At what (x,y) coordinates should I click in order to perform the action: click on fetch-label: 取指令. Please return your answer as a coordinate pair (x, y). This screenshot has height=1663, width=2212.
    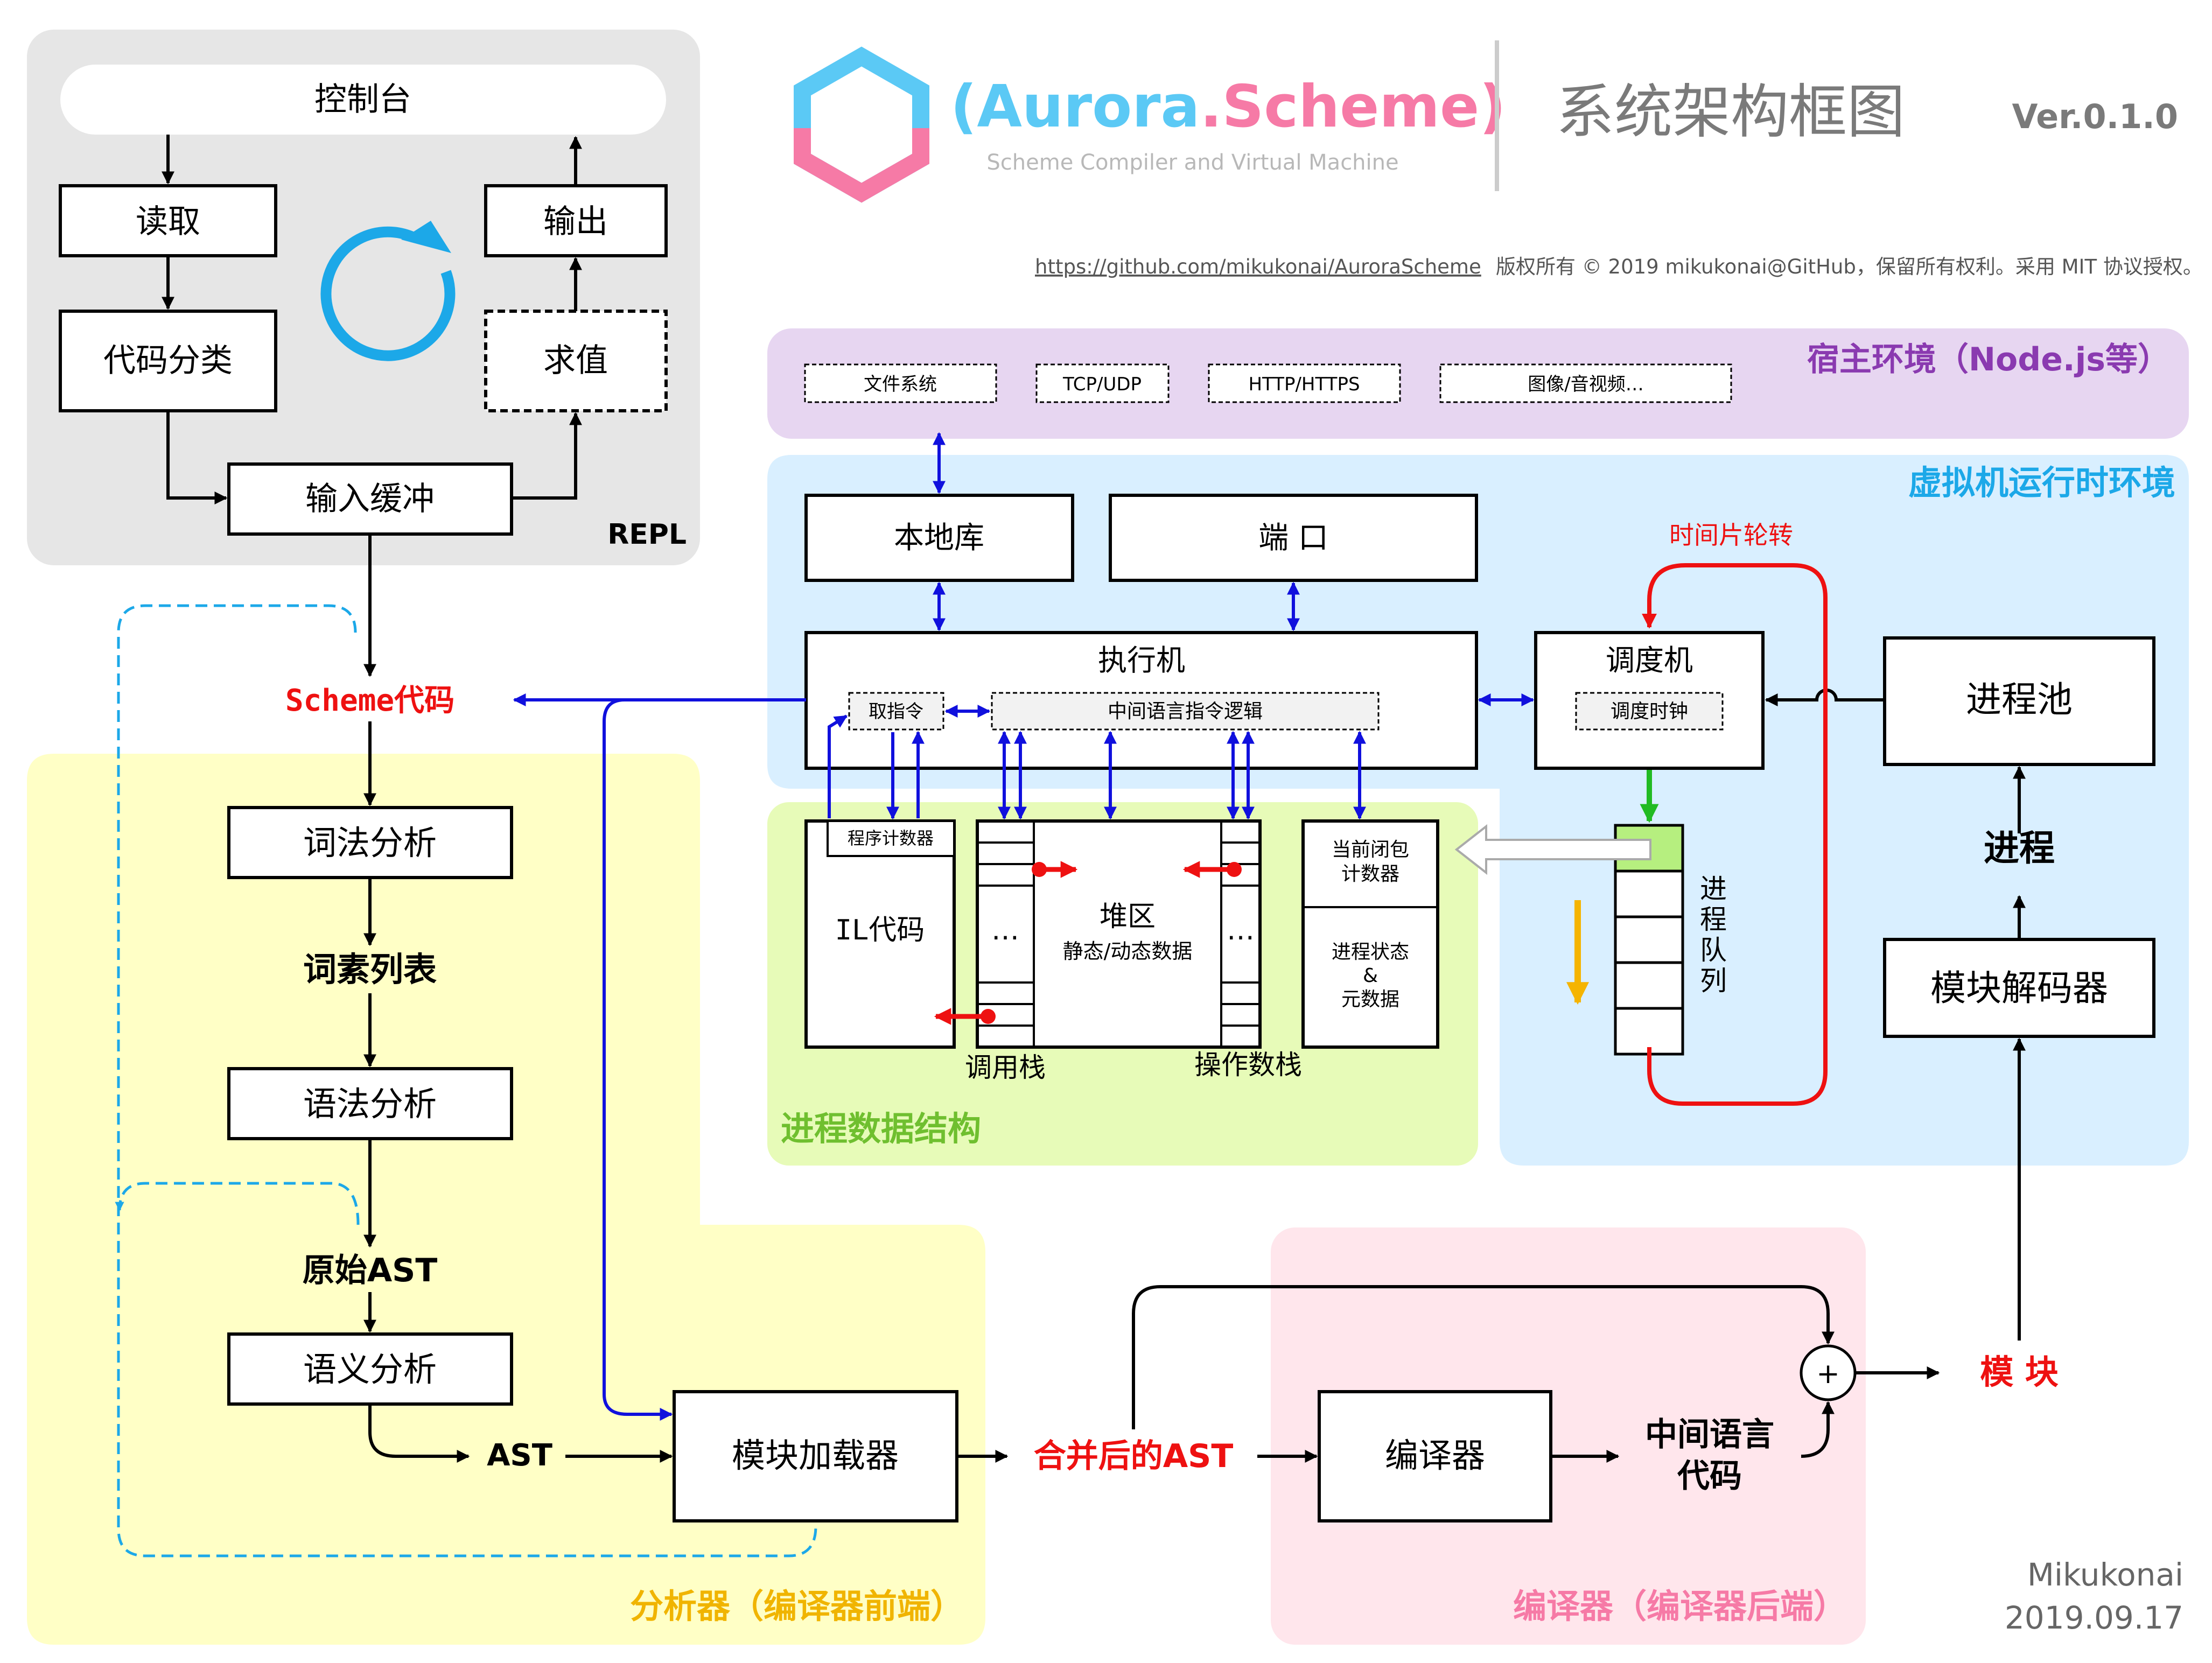
    Looking at the image, I should click on (896, 711).